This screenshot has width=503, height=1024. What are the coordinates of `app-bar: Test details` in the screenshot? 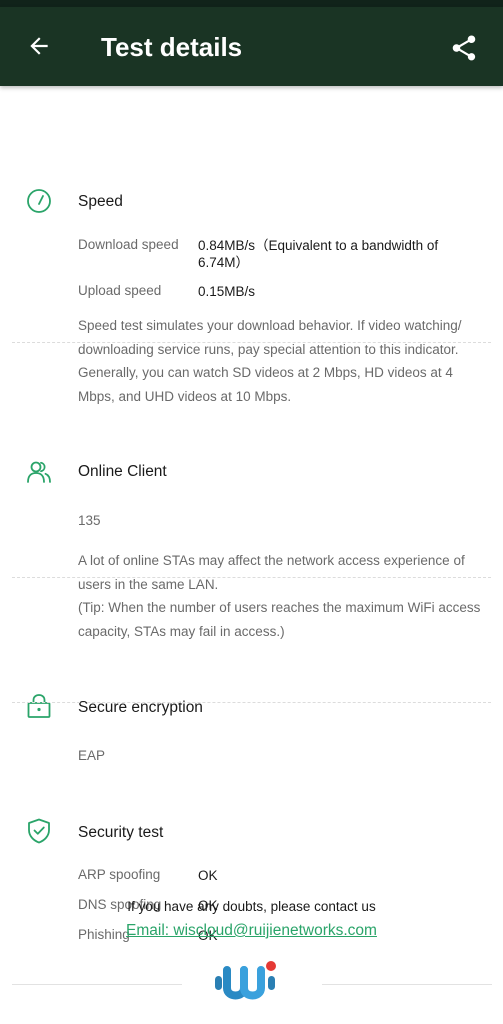 It's located at (251, 46).